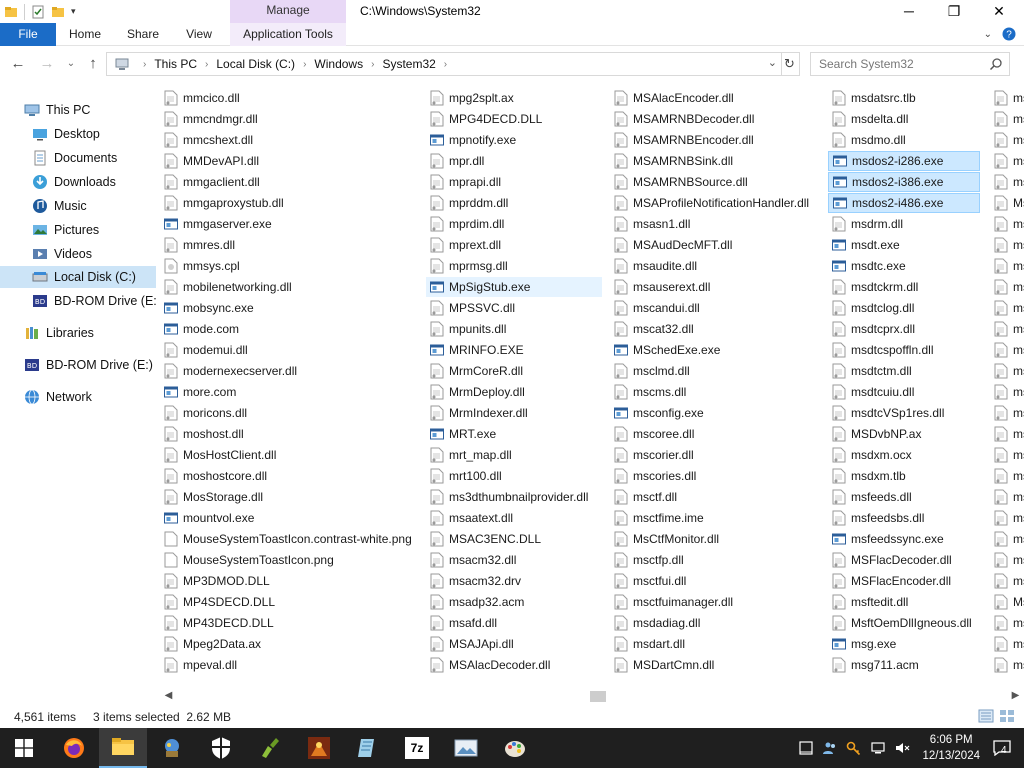  What do you see at coordinates (713, 518) in the screenshot?
I see `file-item: msctfime.ime` at bounding box center [713, 518].